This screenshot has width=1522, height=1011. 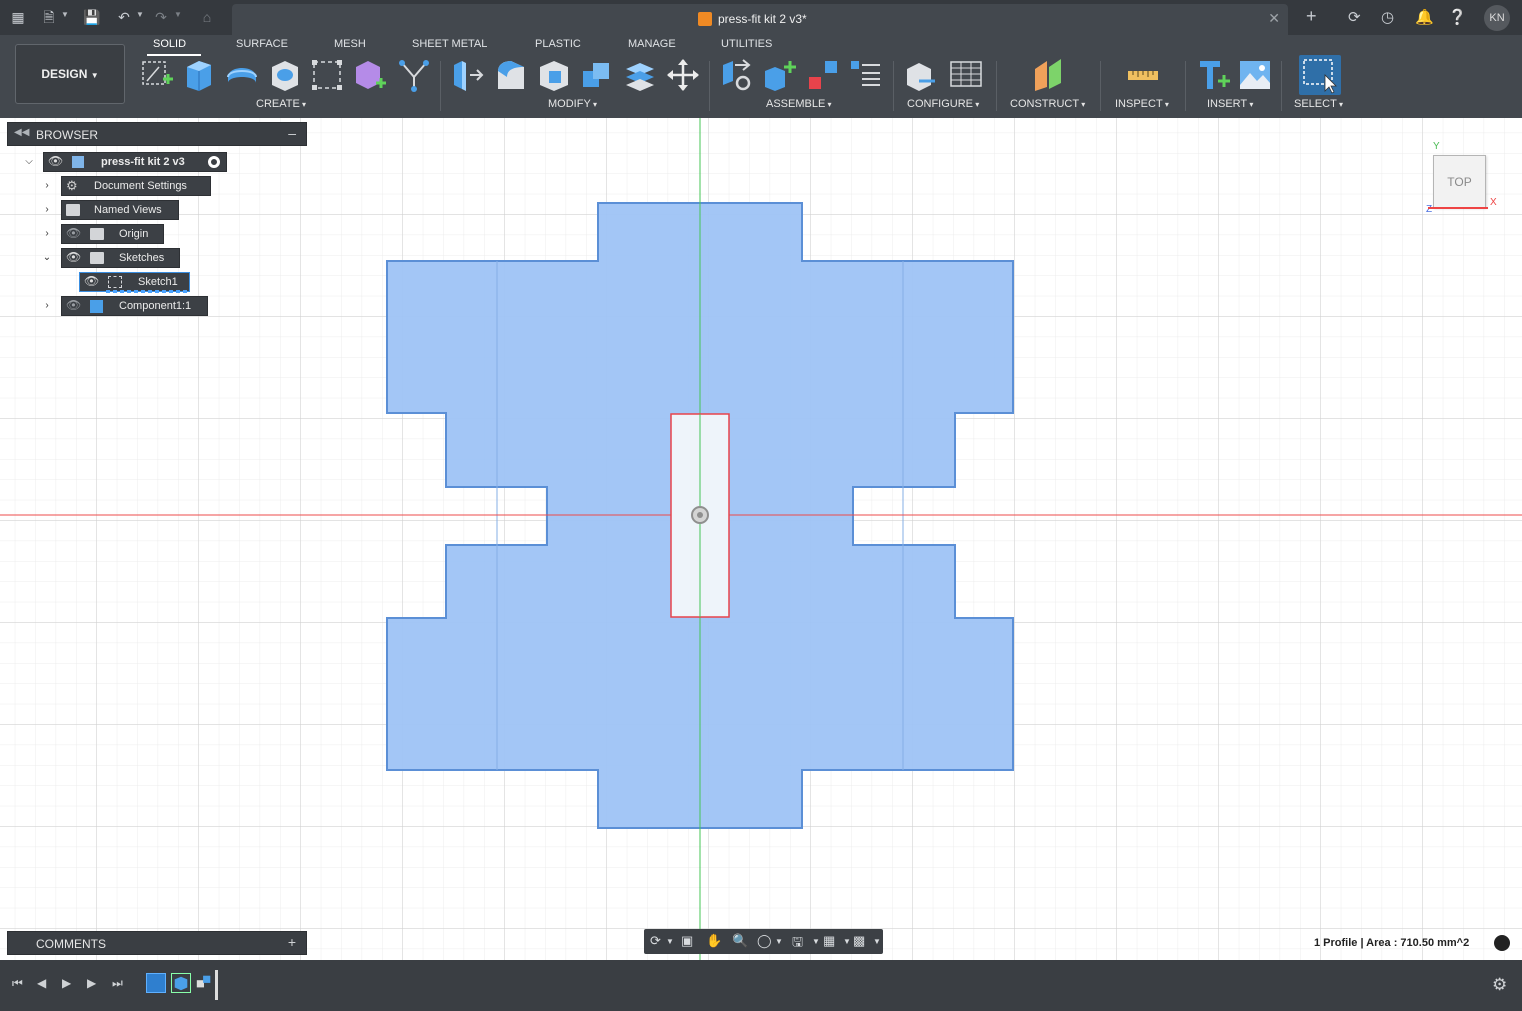 What do you see at coordinates (370, 75) in the screenshot?
I see `create-form-icon` at bounding box center [370, 75].